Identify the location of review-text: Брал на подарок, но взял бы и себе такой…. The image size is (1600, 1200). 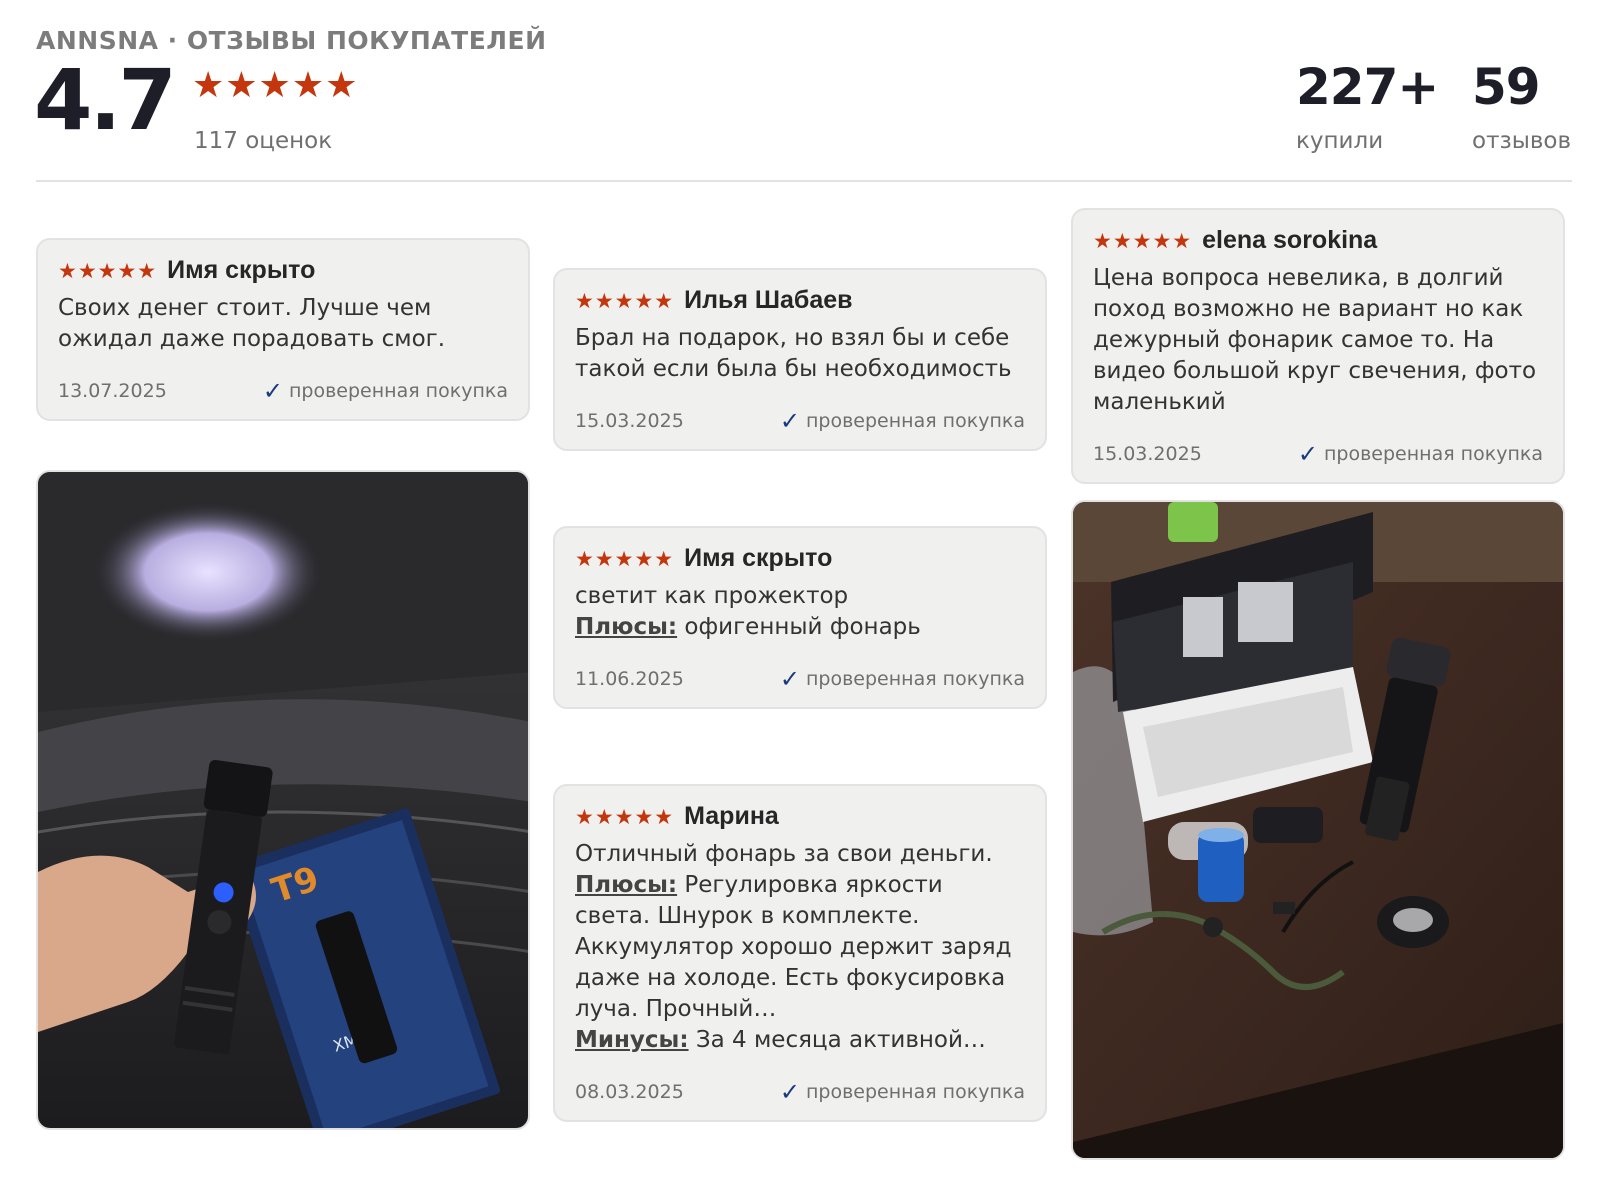
(793, 353).